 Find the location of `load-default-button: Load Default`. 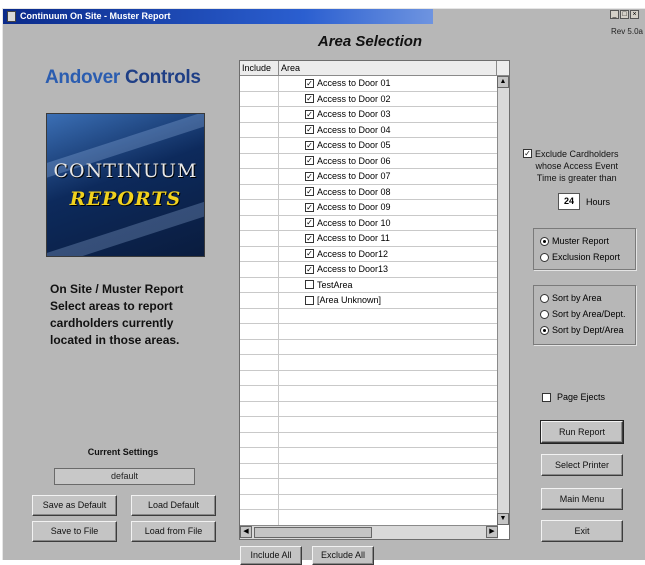

load-default-button: Load Default is located at coordinates (173, 505).